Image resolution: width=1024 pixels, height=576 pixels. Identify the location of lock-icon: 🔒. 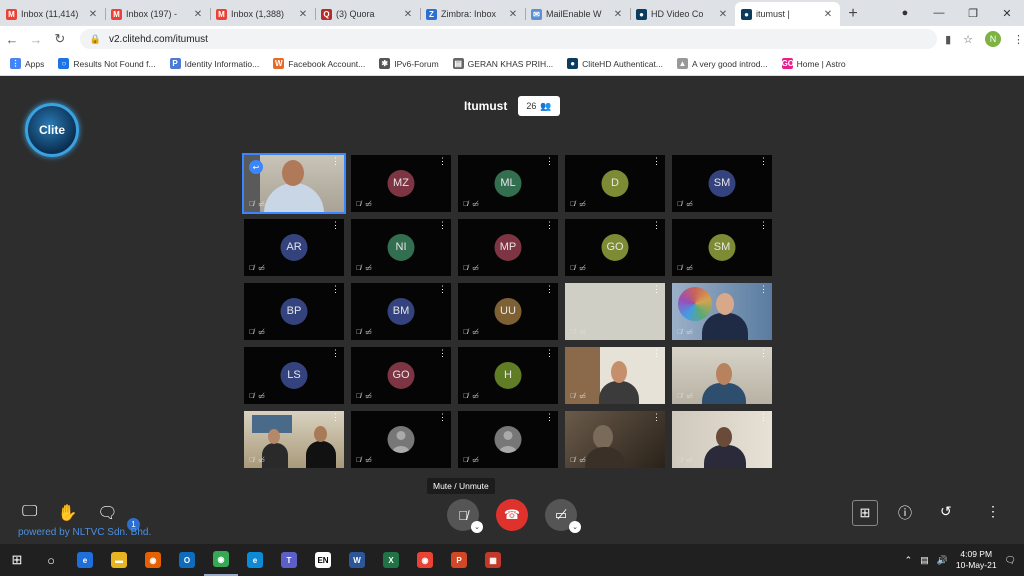
(95, 39).